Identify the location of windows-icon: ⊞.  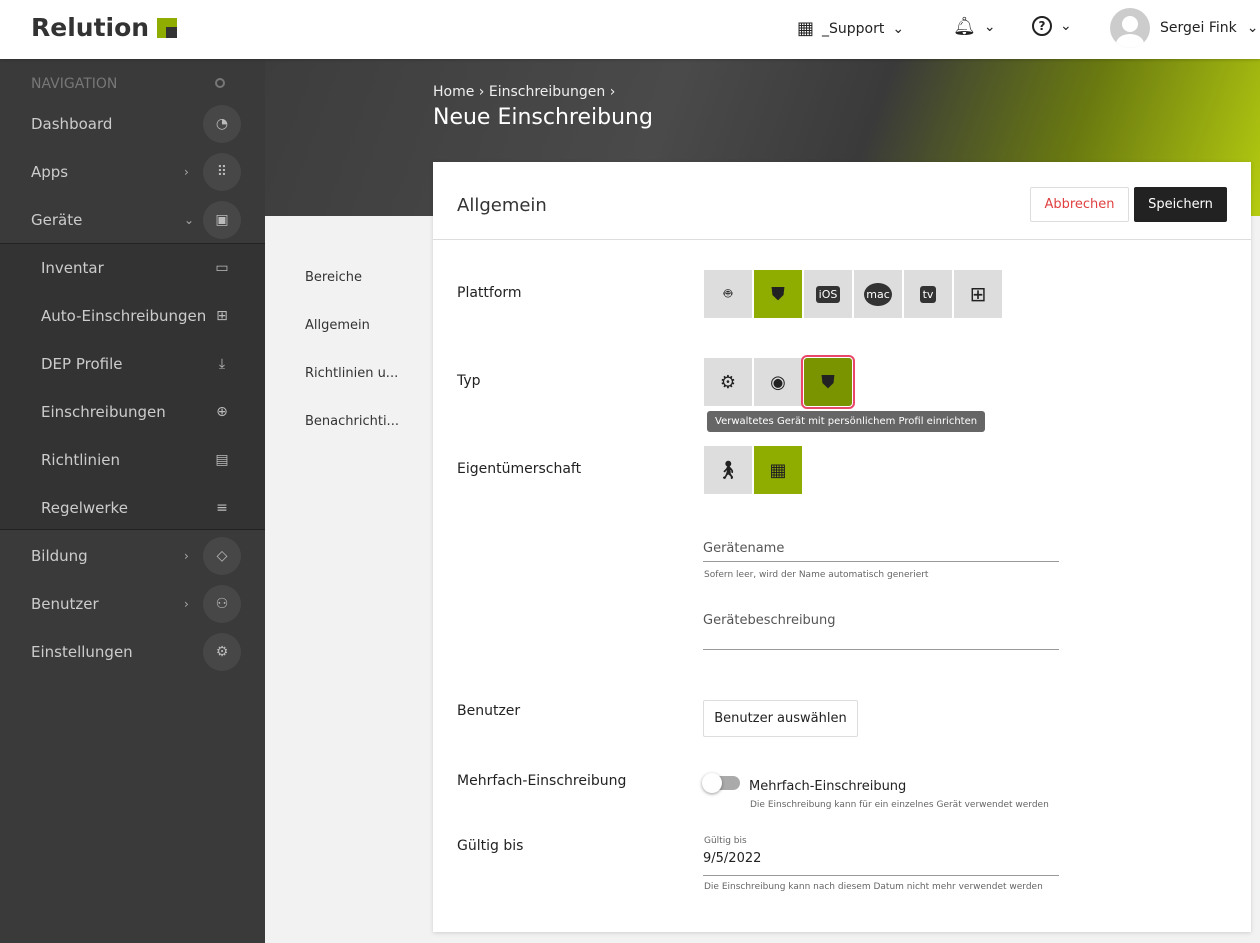
(978, 294).